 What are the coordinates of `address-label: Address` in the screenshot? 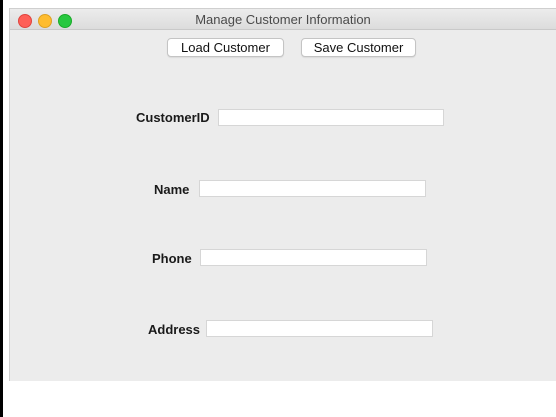 It's located at (174, 329).